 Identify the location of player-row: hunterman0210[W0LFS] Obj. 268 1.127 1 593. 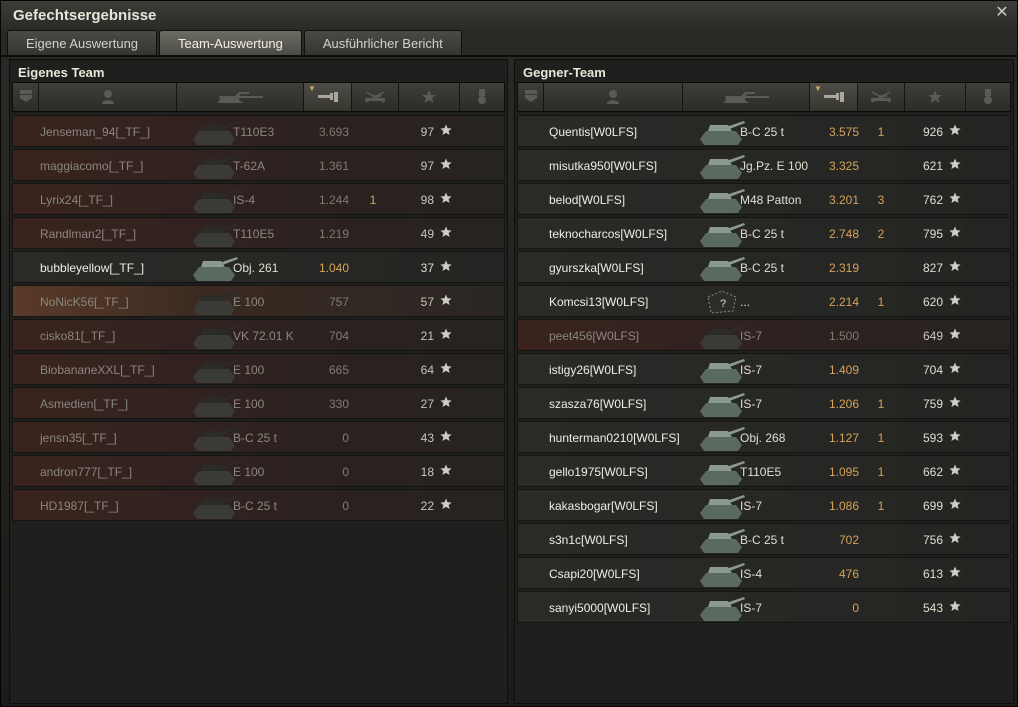
(764, 437).